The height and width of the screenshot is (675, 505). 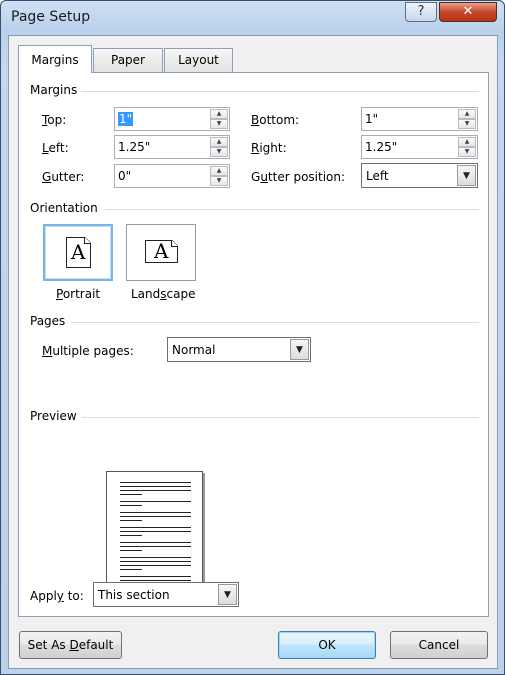 I want to click on top-margin-label: Top:, so click(x=54, y=120).